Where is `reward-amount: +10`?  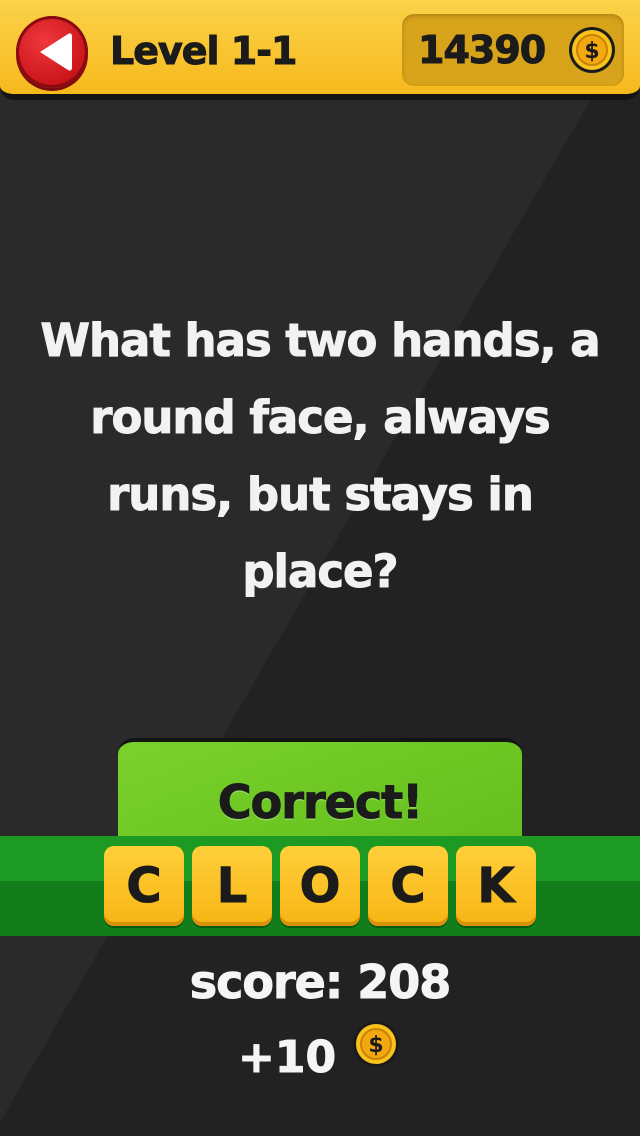 reward-amount: +10 is located at coordinates (287, 1058).